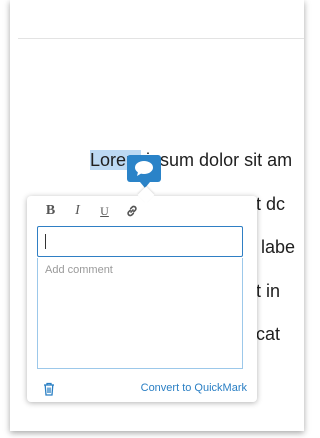 Image resolution: width=320 pixels, height=438 pixels. Describe the element at coordinates (104, 211) in the screenshot. I see `underline-button: U` at that location.